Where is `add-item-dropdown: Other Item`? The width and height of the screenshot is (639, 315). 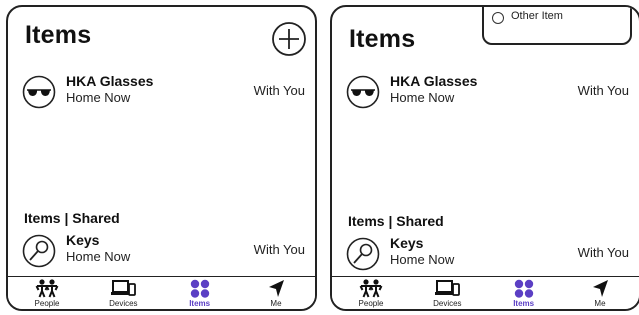 add-item-dropdown: Other Item is located at coordinates (557, 26).